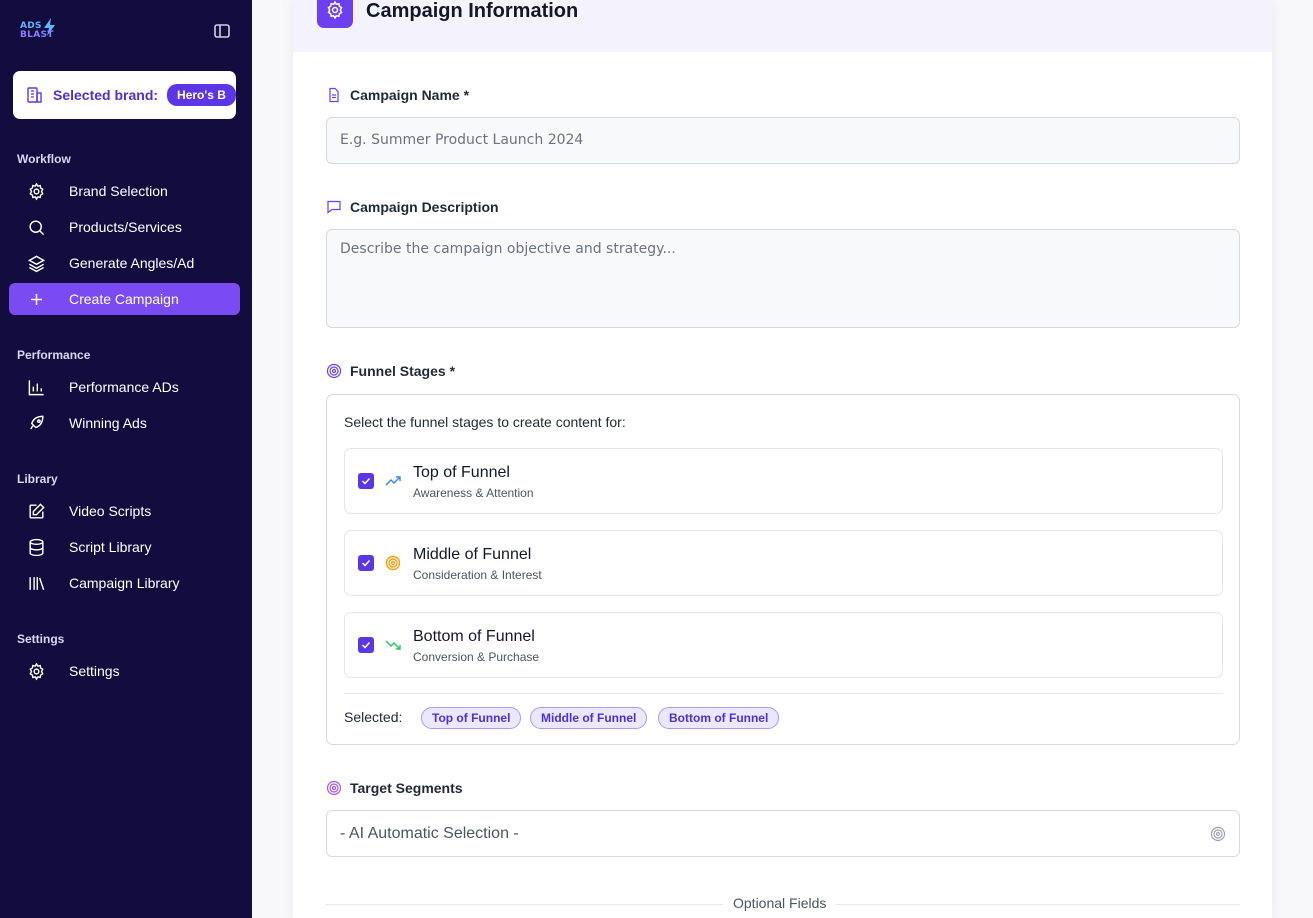 Image resolution: width=1313 pixels, height=918 pixels. Describe the element at coordinates (110, 511) in the screenshot. I see `sidebar-item-label: Video Scripts` at that location.